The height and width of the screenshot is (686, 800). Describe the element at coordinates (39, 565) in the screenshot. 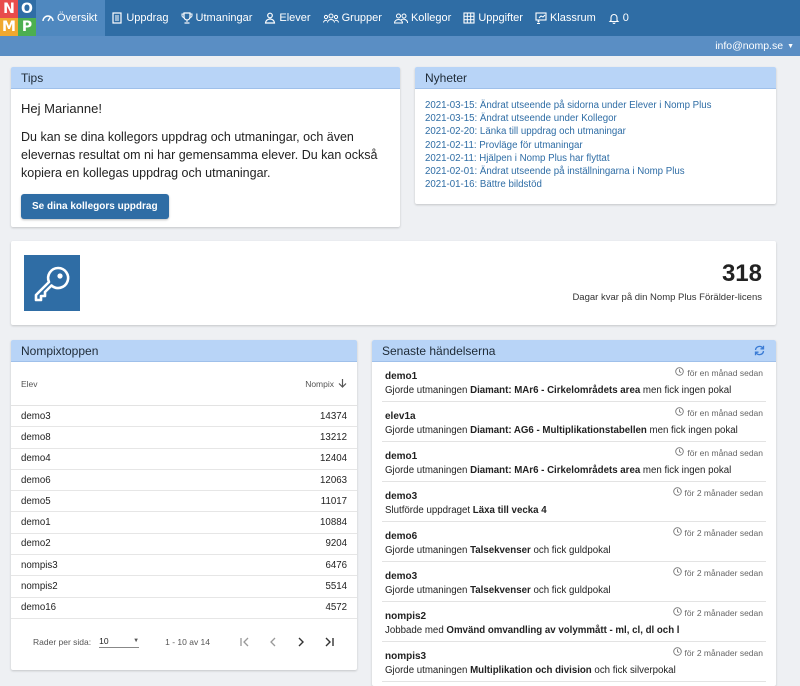

I see `student-name: nompis3` at that location.